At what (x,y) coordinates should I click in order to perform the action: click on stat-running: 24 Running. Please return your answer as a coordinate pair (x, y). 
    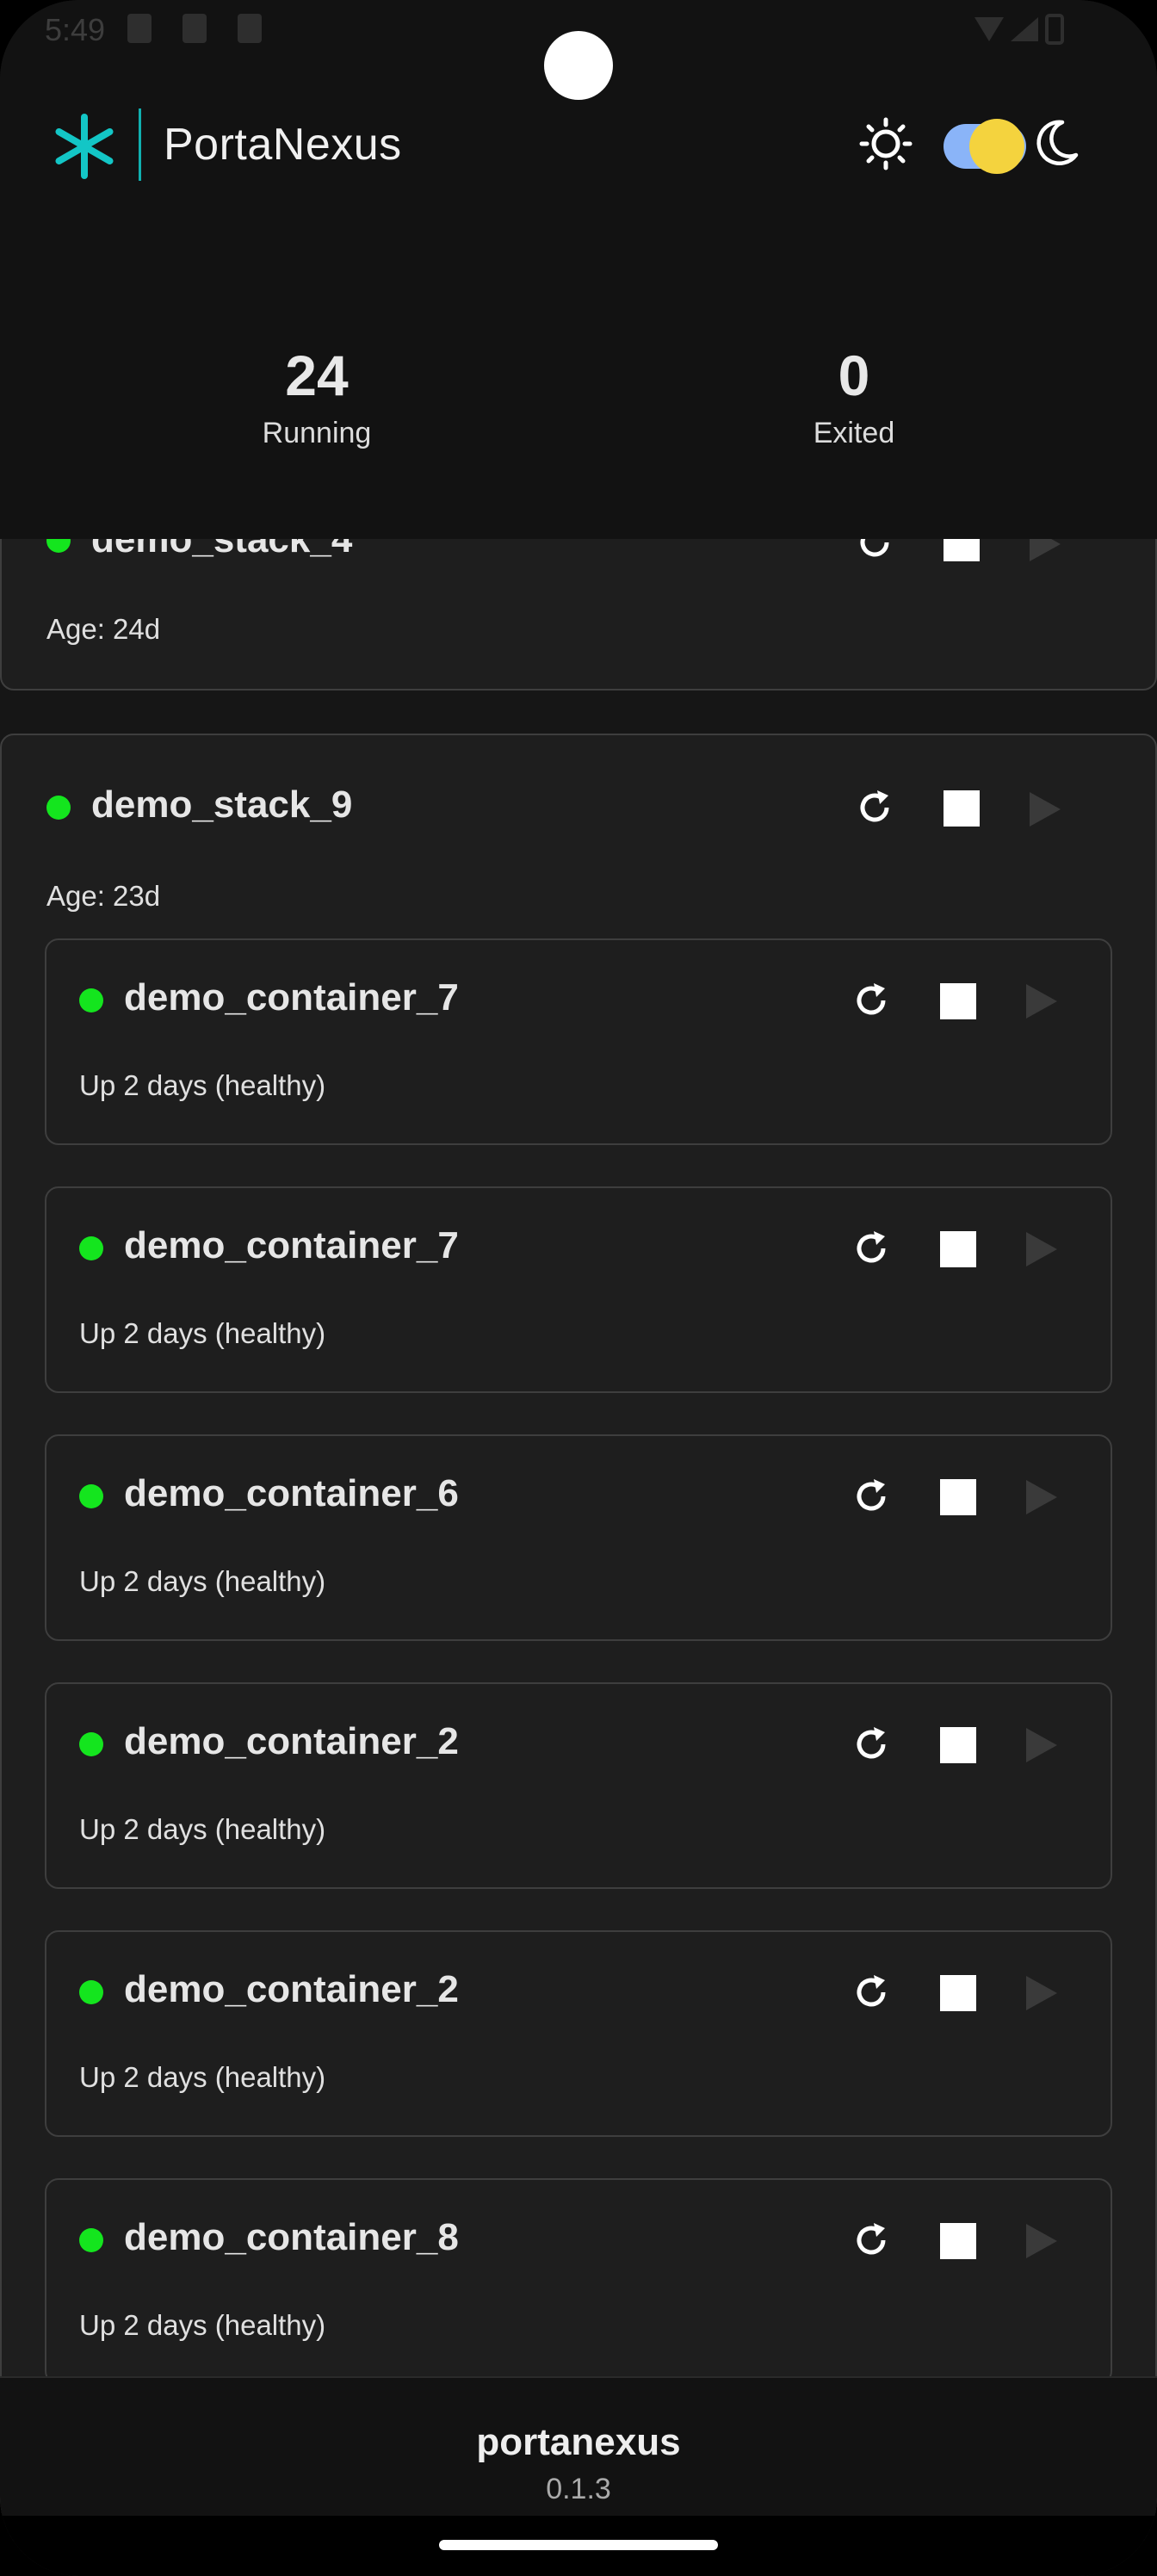
    Looking at the image, I should click on (317, 396).